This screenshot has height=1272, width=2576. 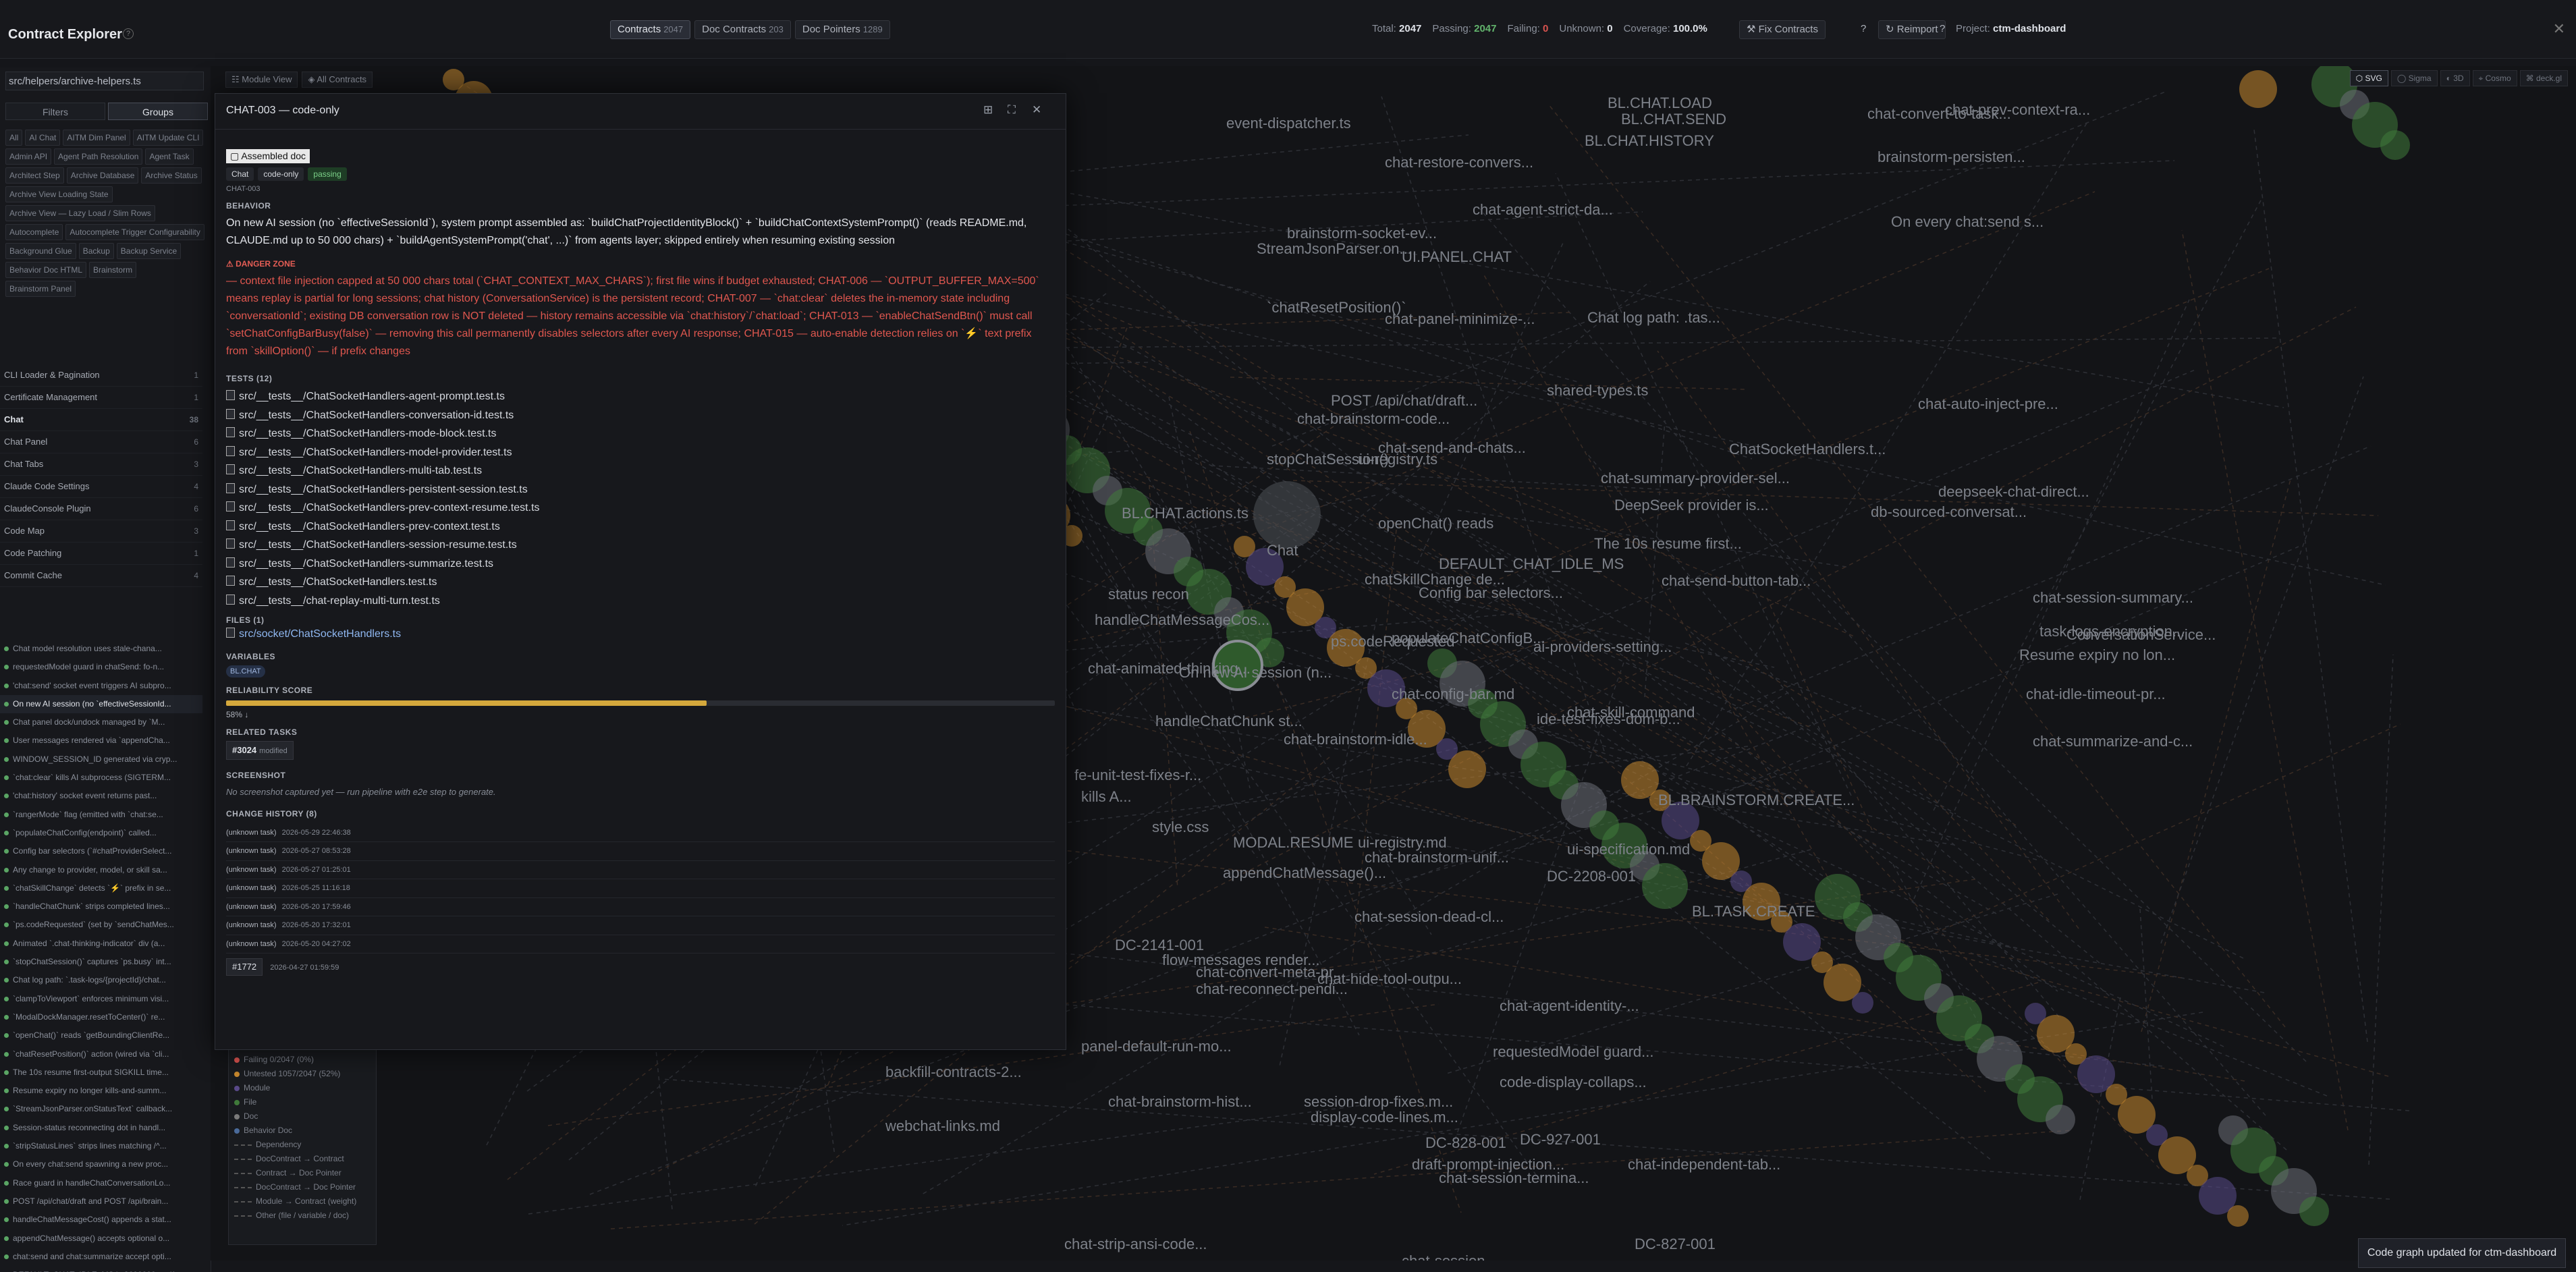 I want to click on group-chip: Archive Database, so click(x=102, y=175).